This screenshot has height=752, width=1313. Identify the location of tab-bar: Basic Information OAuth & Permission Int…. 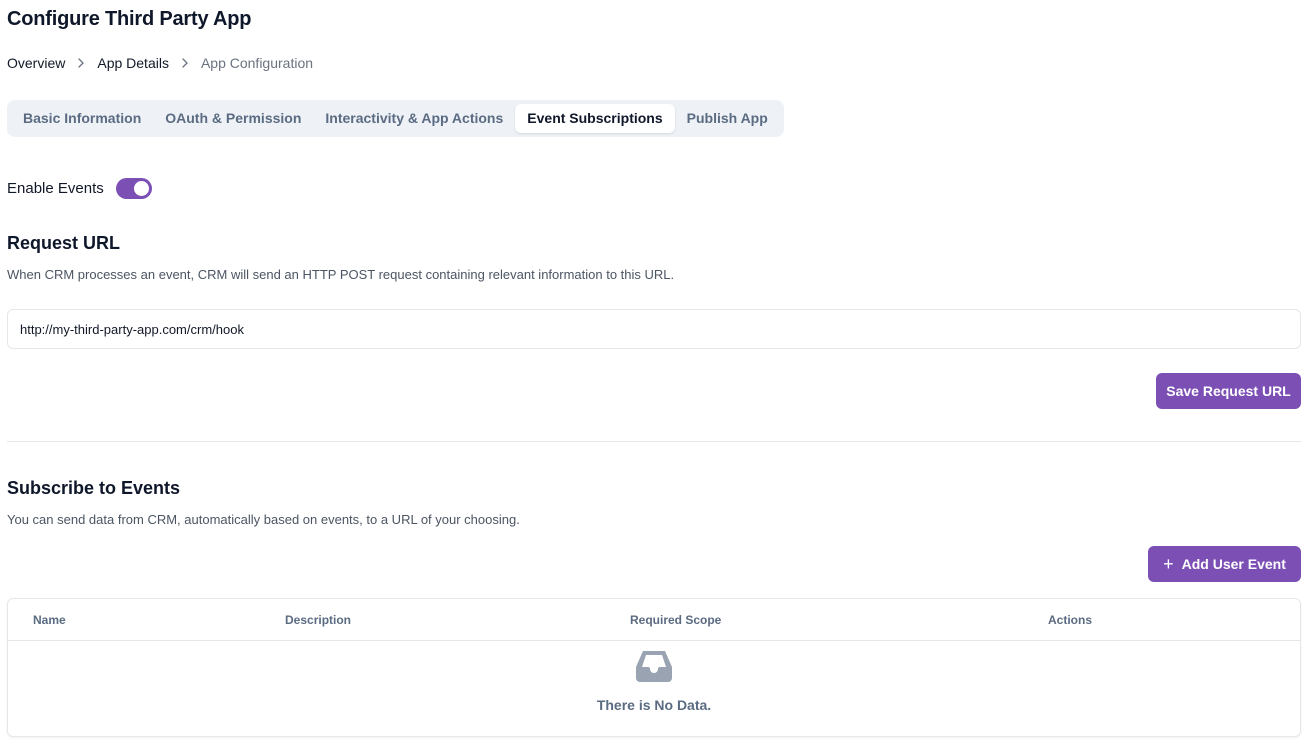
(395, 118).